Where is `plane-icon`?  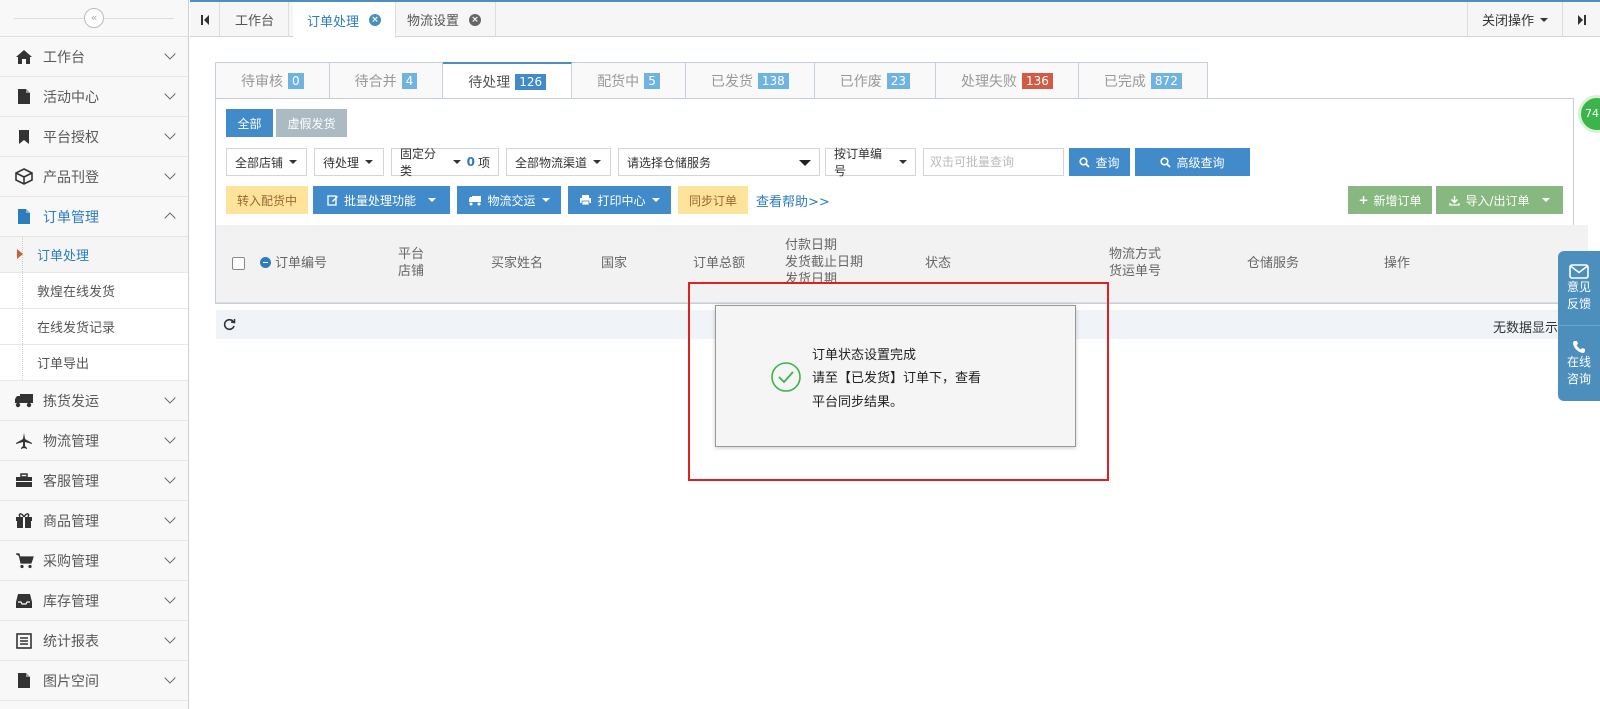 plane-icon is located at coordinates (24, 441).